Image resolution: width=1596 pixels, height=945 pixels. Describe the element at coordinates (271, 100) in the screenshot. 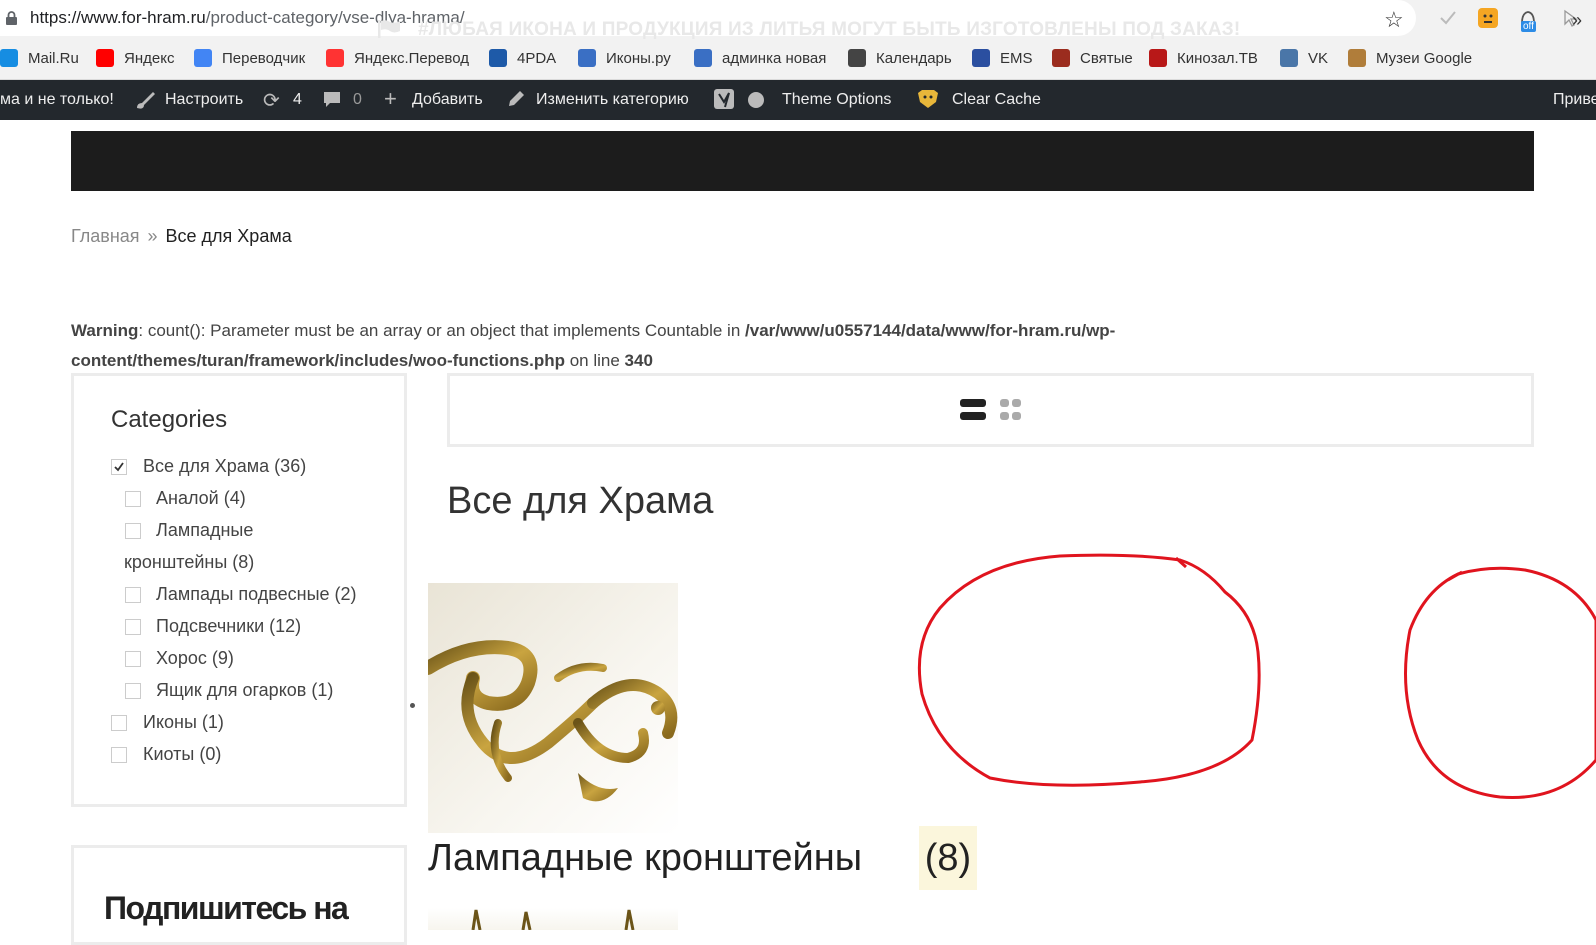

I see `updates-icon: ⟳` at that location.